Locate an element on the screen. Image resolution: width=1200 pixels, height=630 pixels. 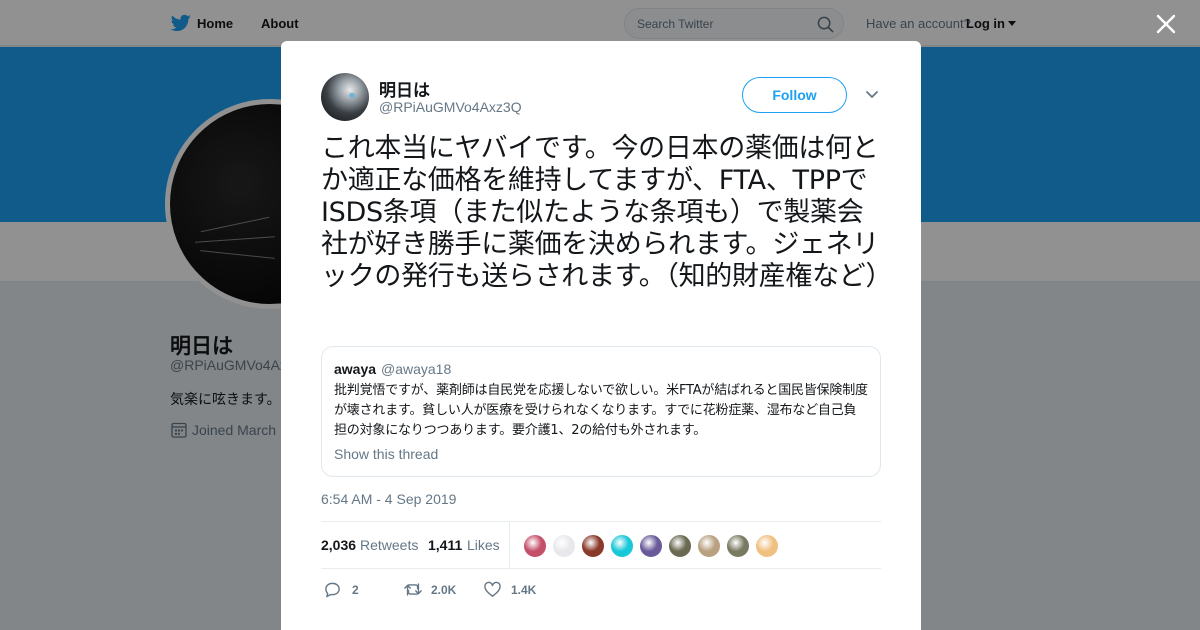
likes-count: 1,411 is located at coordinates (445, 545).